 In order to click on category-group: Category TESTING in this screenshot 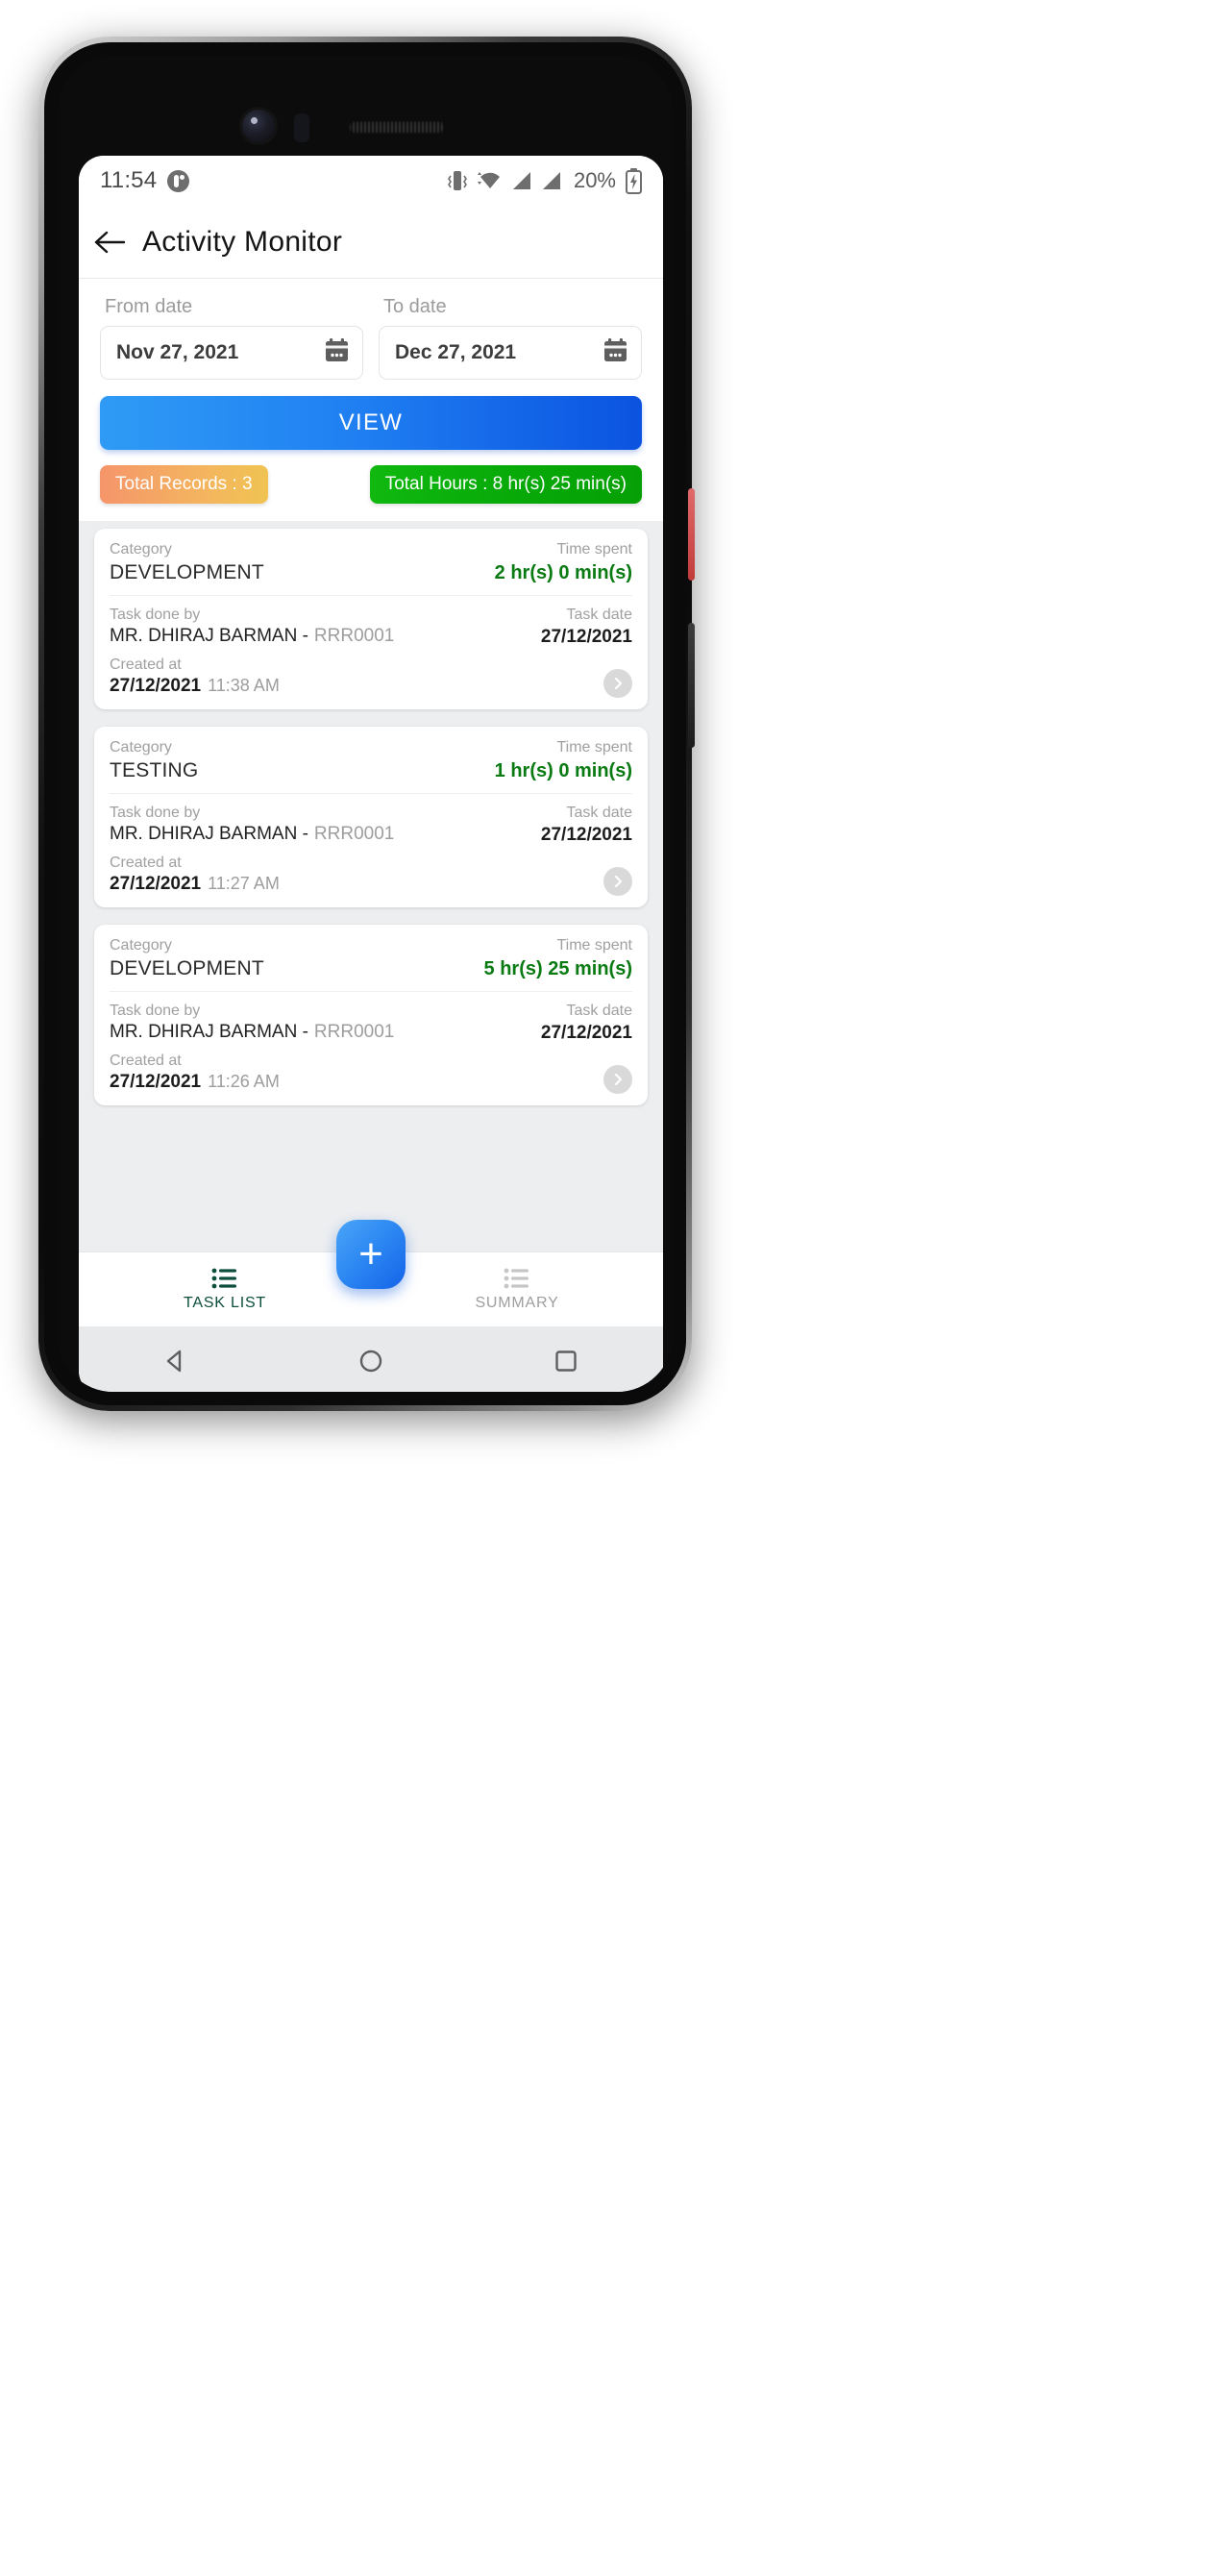, I will do `click(154, 760)`.